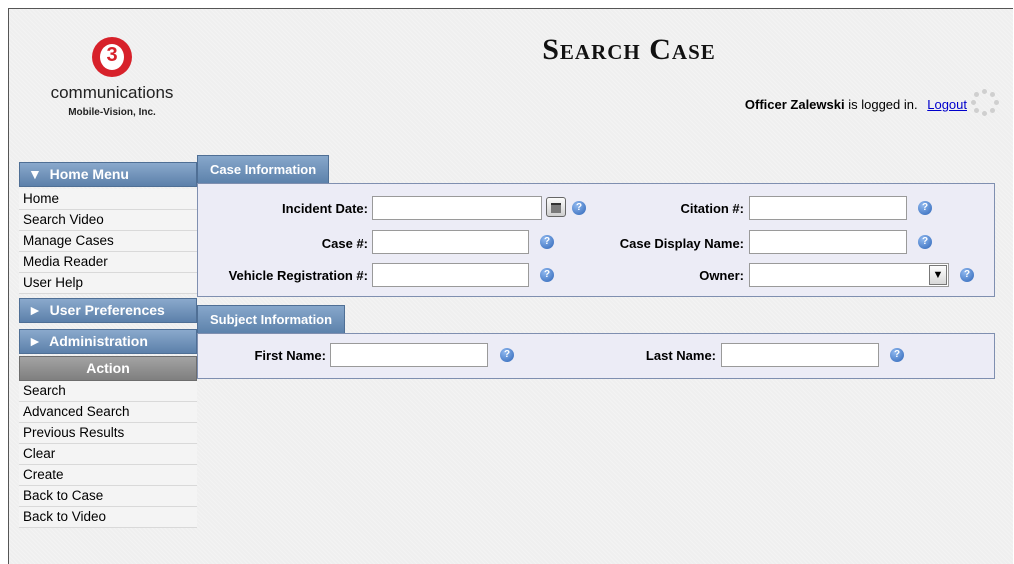 This screenshot has width=1014, height=564. Describe the element at coordinates (112, 92) in the screenshot. I see `logo-company-text: communications` at that location.